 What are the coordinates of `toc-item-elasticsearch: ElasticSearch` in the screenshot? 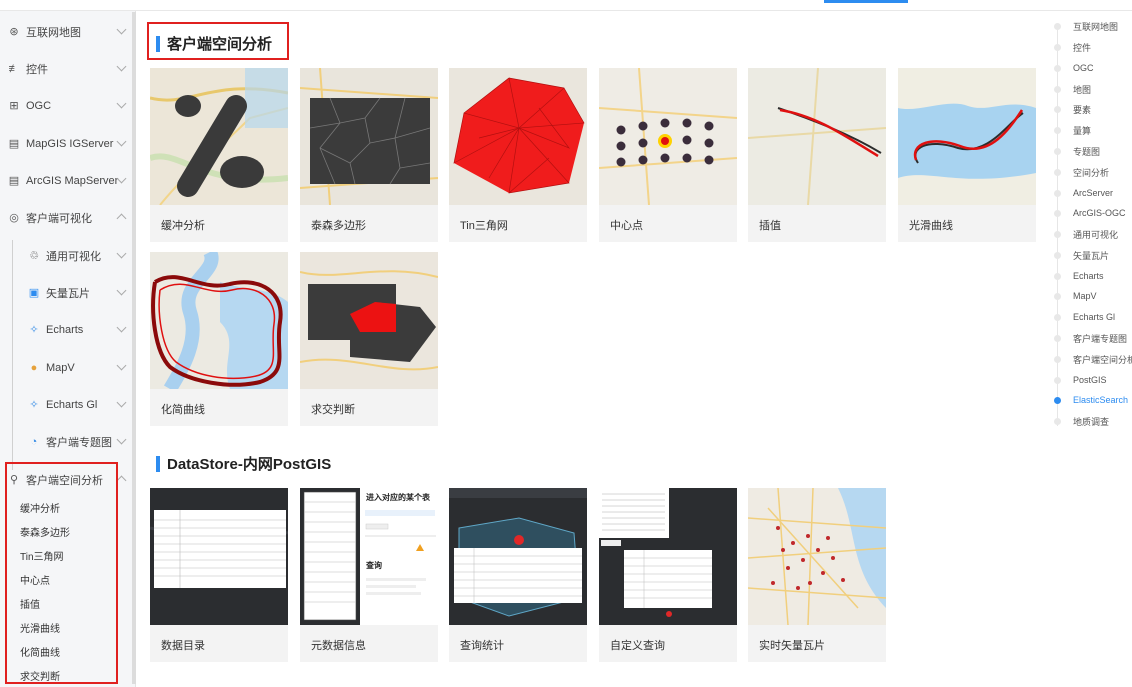 It's located at (1091, 400).